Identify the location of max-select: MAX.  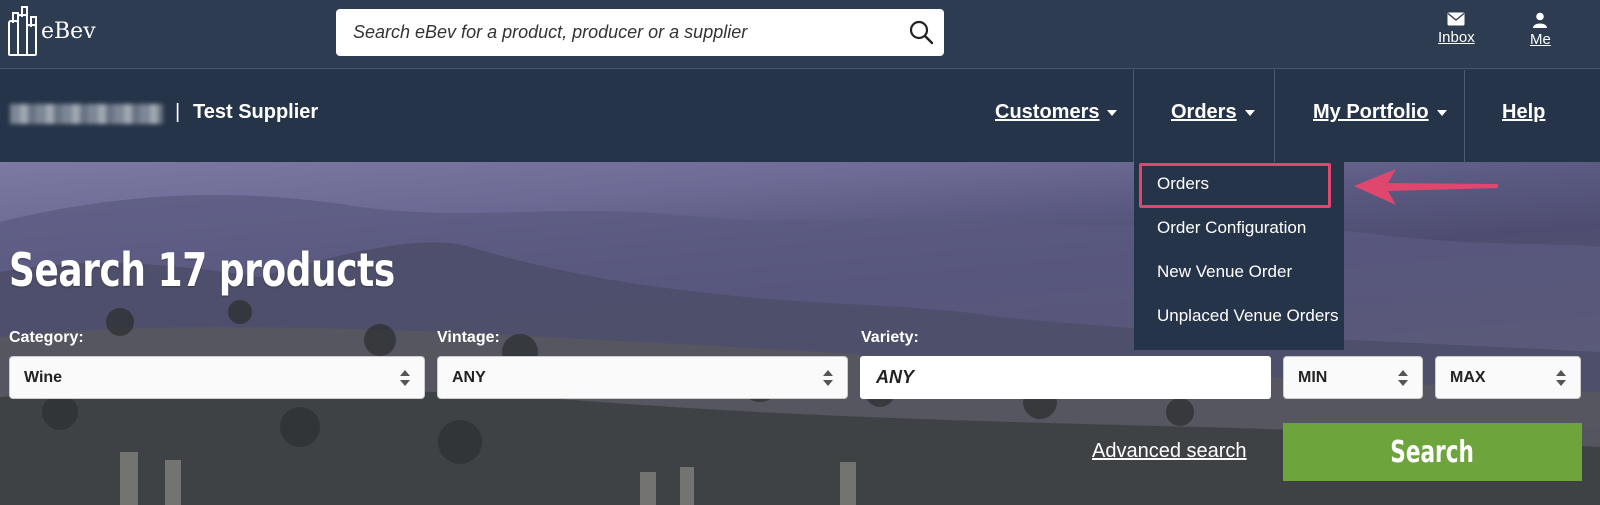
(1508, 377).